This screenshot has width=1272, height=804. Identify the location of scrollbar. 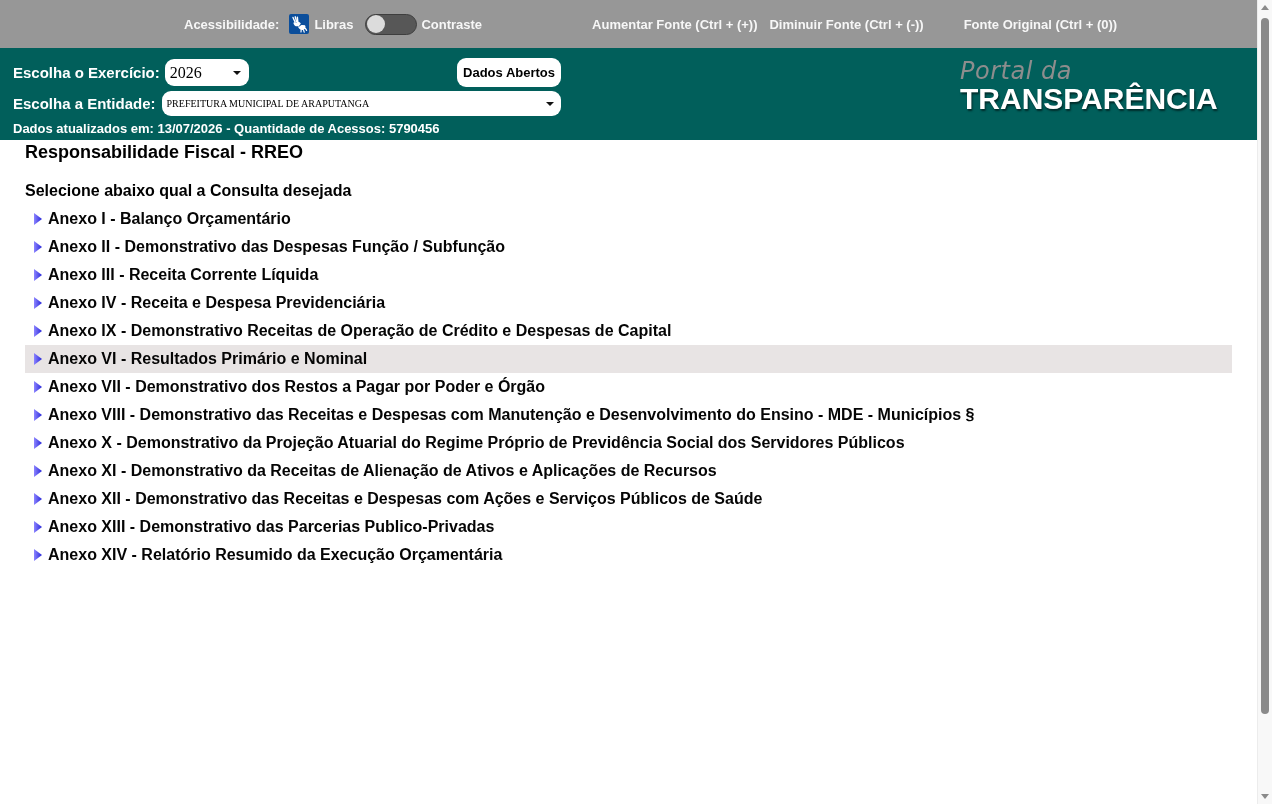
(1264, 402).